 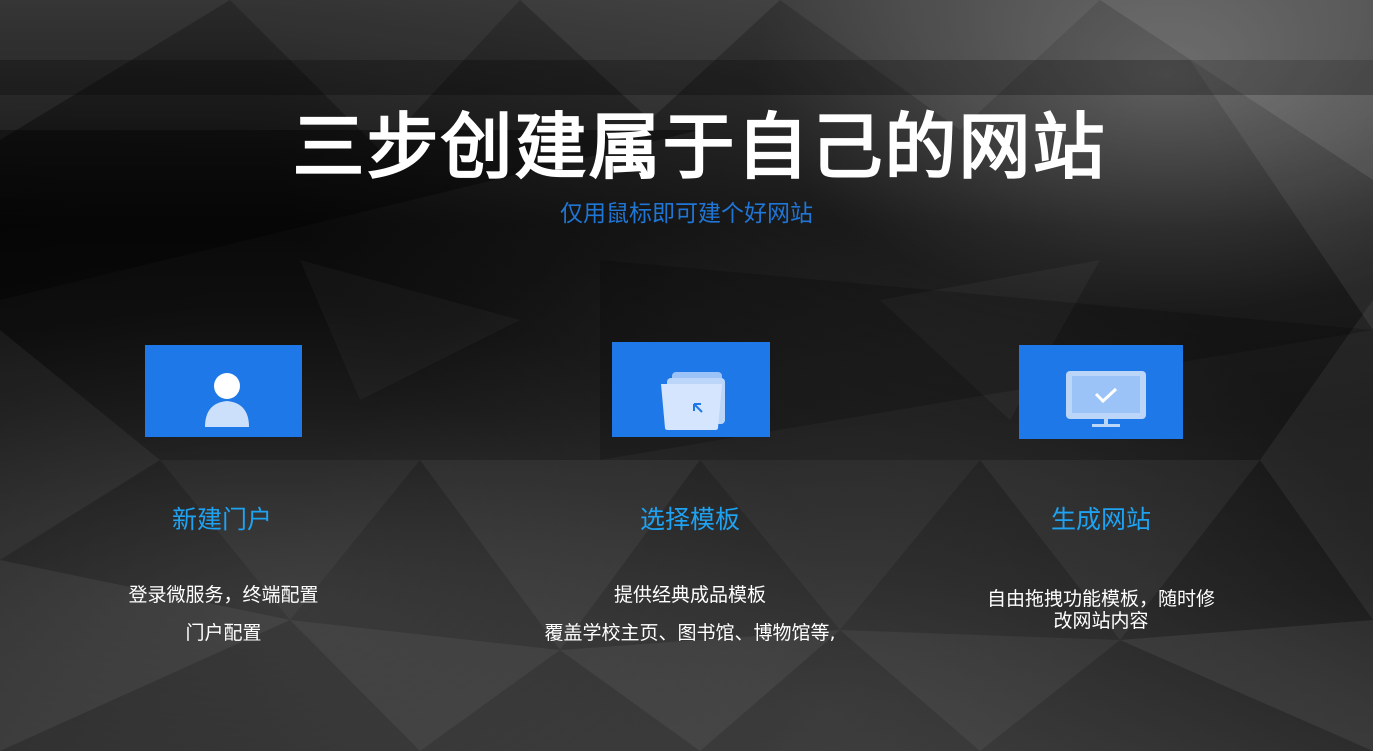 I want to click on page-title: 三步创建属于自己的网站, so click(x=699, y=147).